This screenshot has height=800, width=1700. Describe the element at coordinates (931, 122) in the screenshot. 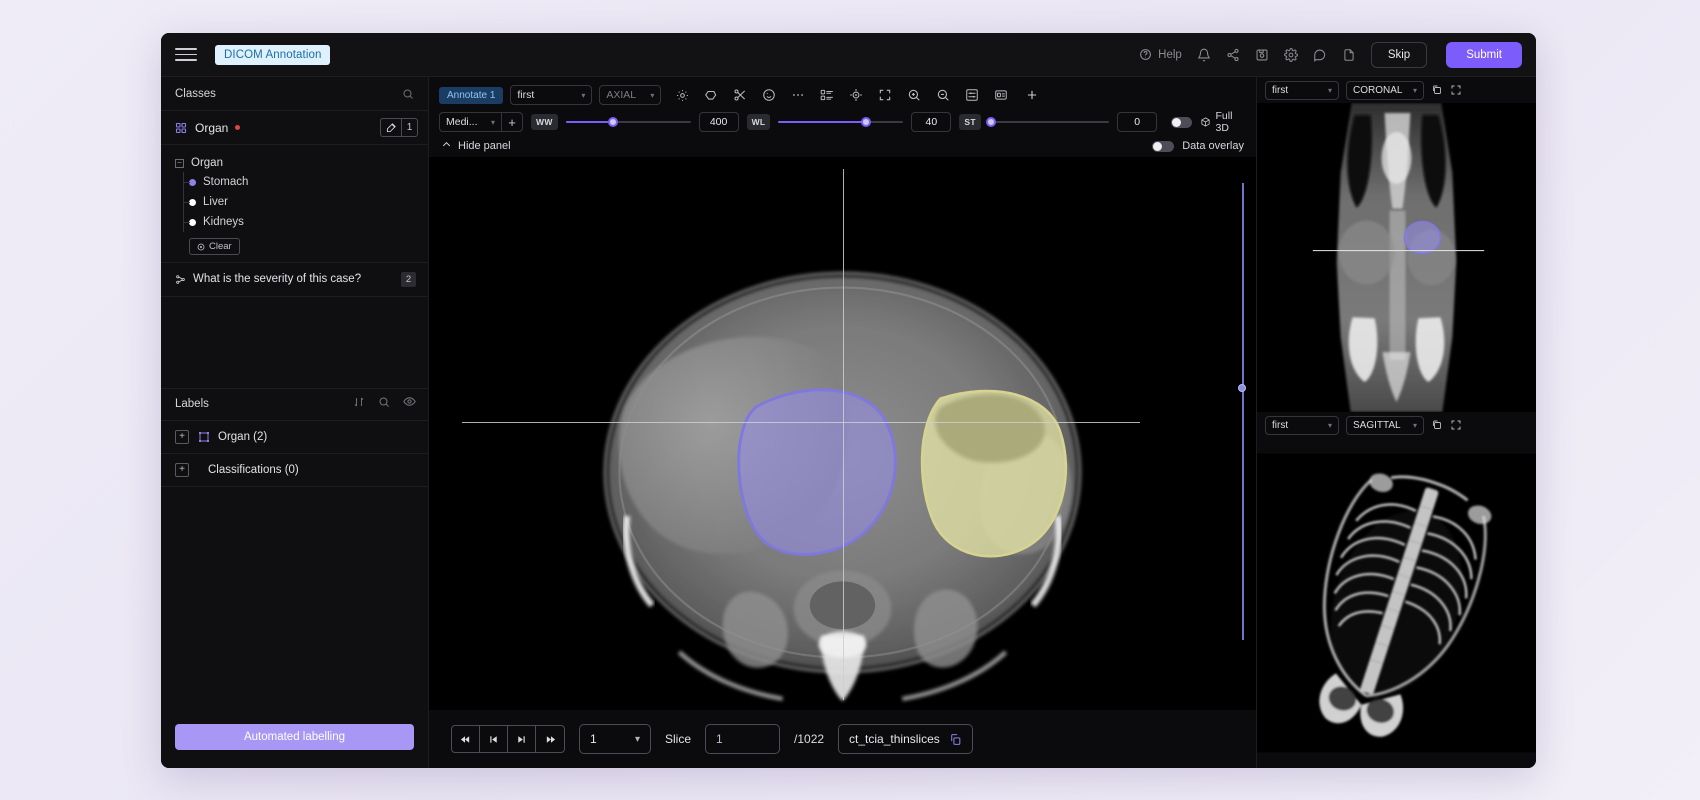

I see `wl-value: 40` at that location.